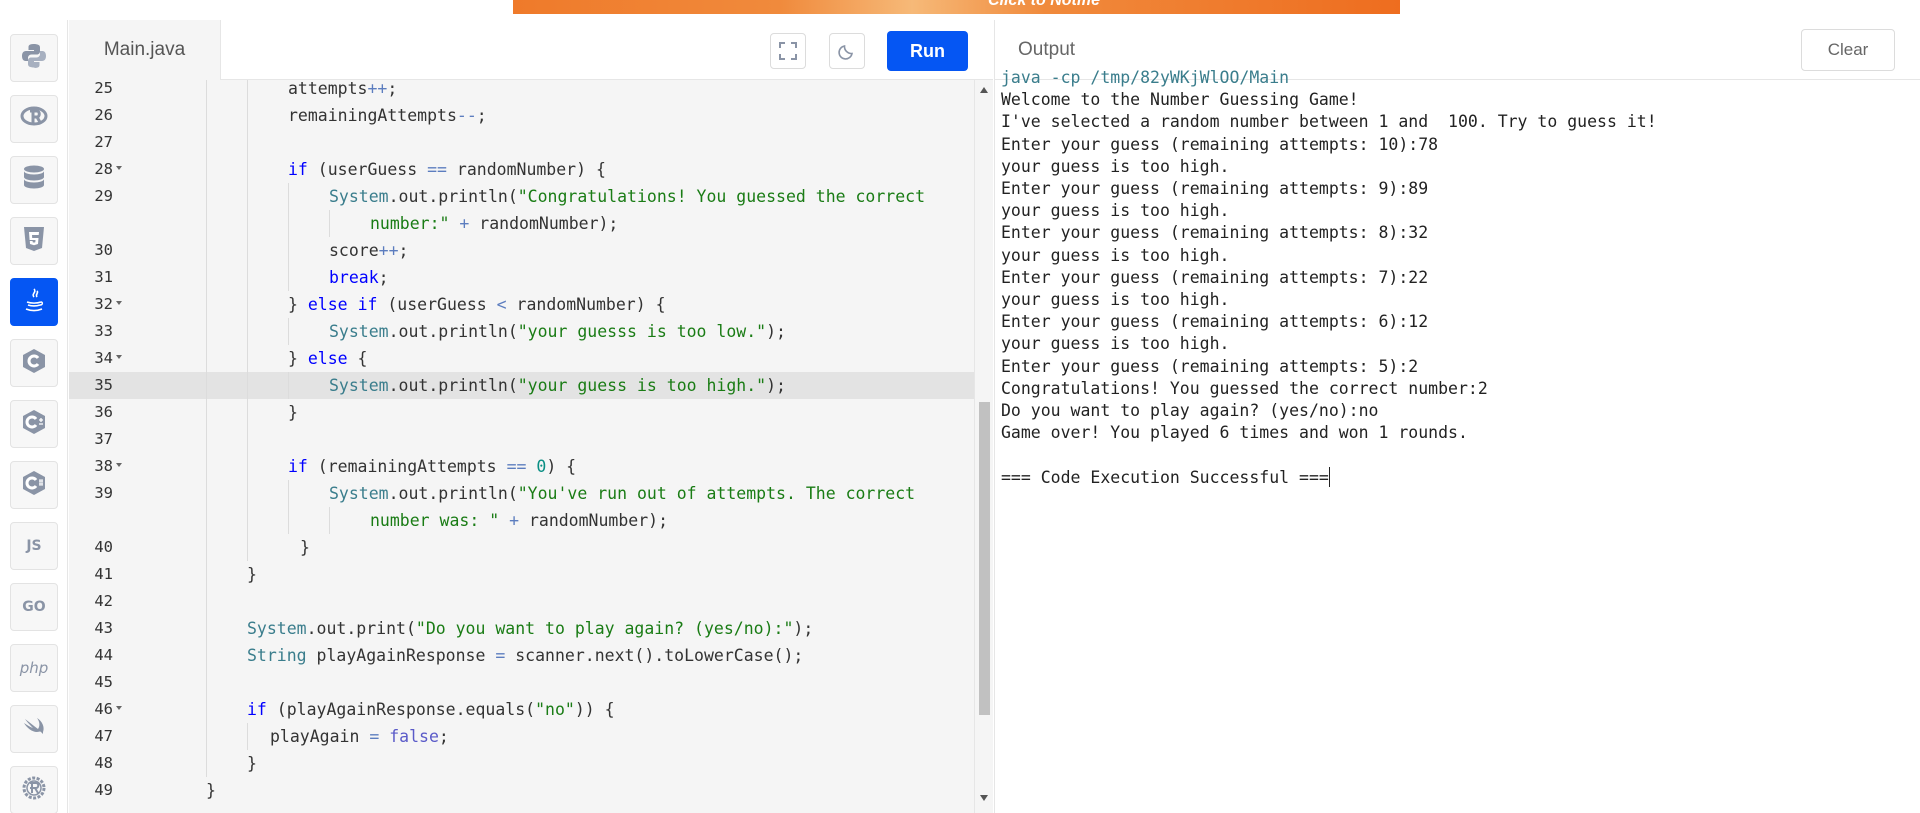 The image size is (1920, 813). I want to click on code-line: 45, so click(522, 682).